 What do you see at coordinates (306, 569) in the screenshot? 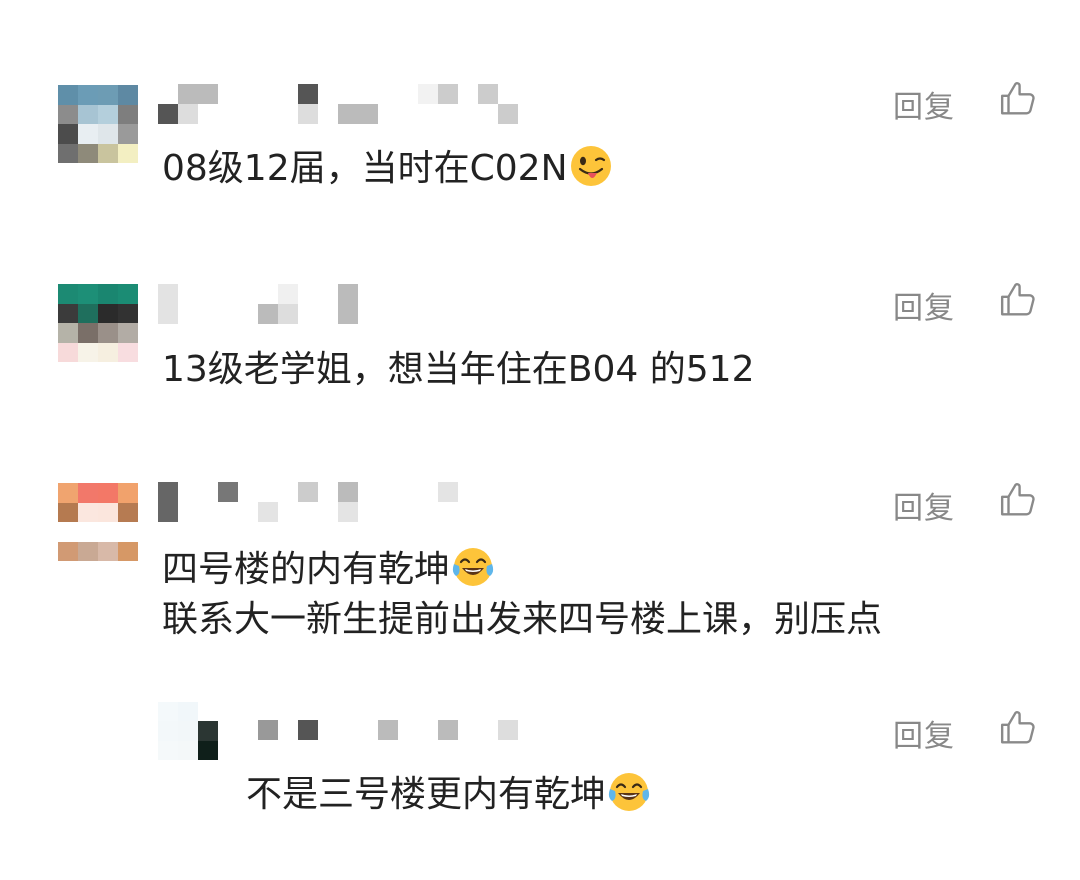
I see `comment-text-line-1: 四号楼的内有乾坤` at bounding box center [306, 569].